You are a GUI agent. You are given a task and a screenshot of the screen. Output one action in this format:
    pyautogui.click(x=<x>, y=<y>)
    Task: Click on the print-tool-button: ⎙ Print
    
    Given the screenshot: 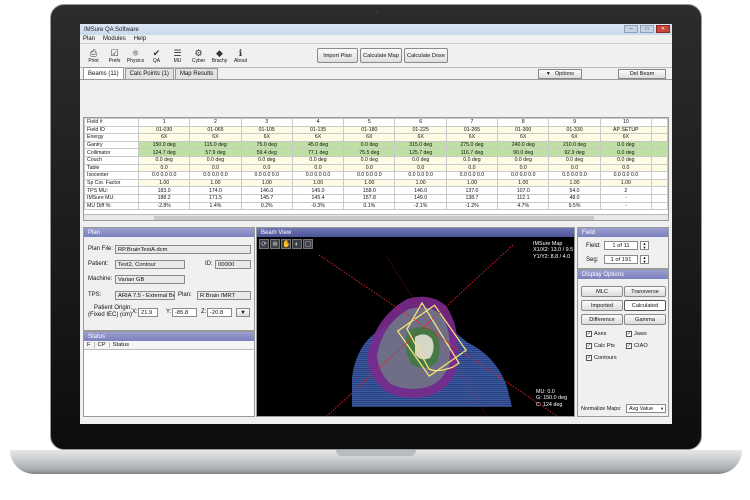 What is the action you would take?
    pyautogui.click(x=93, y=56)
    